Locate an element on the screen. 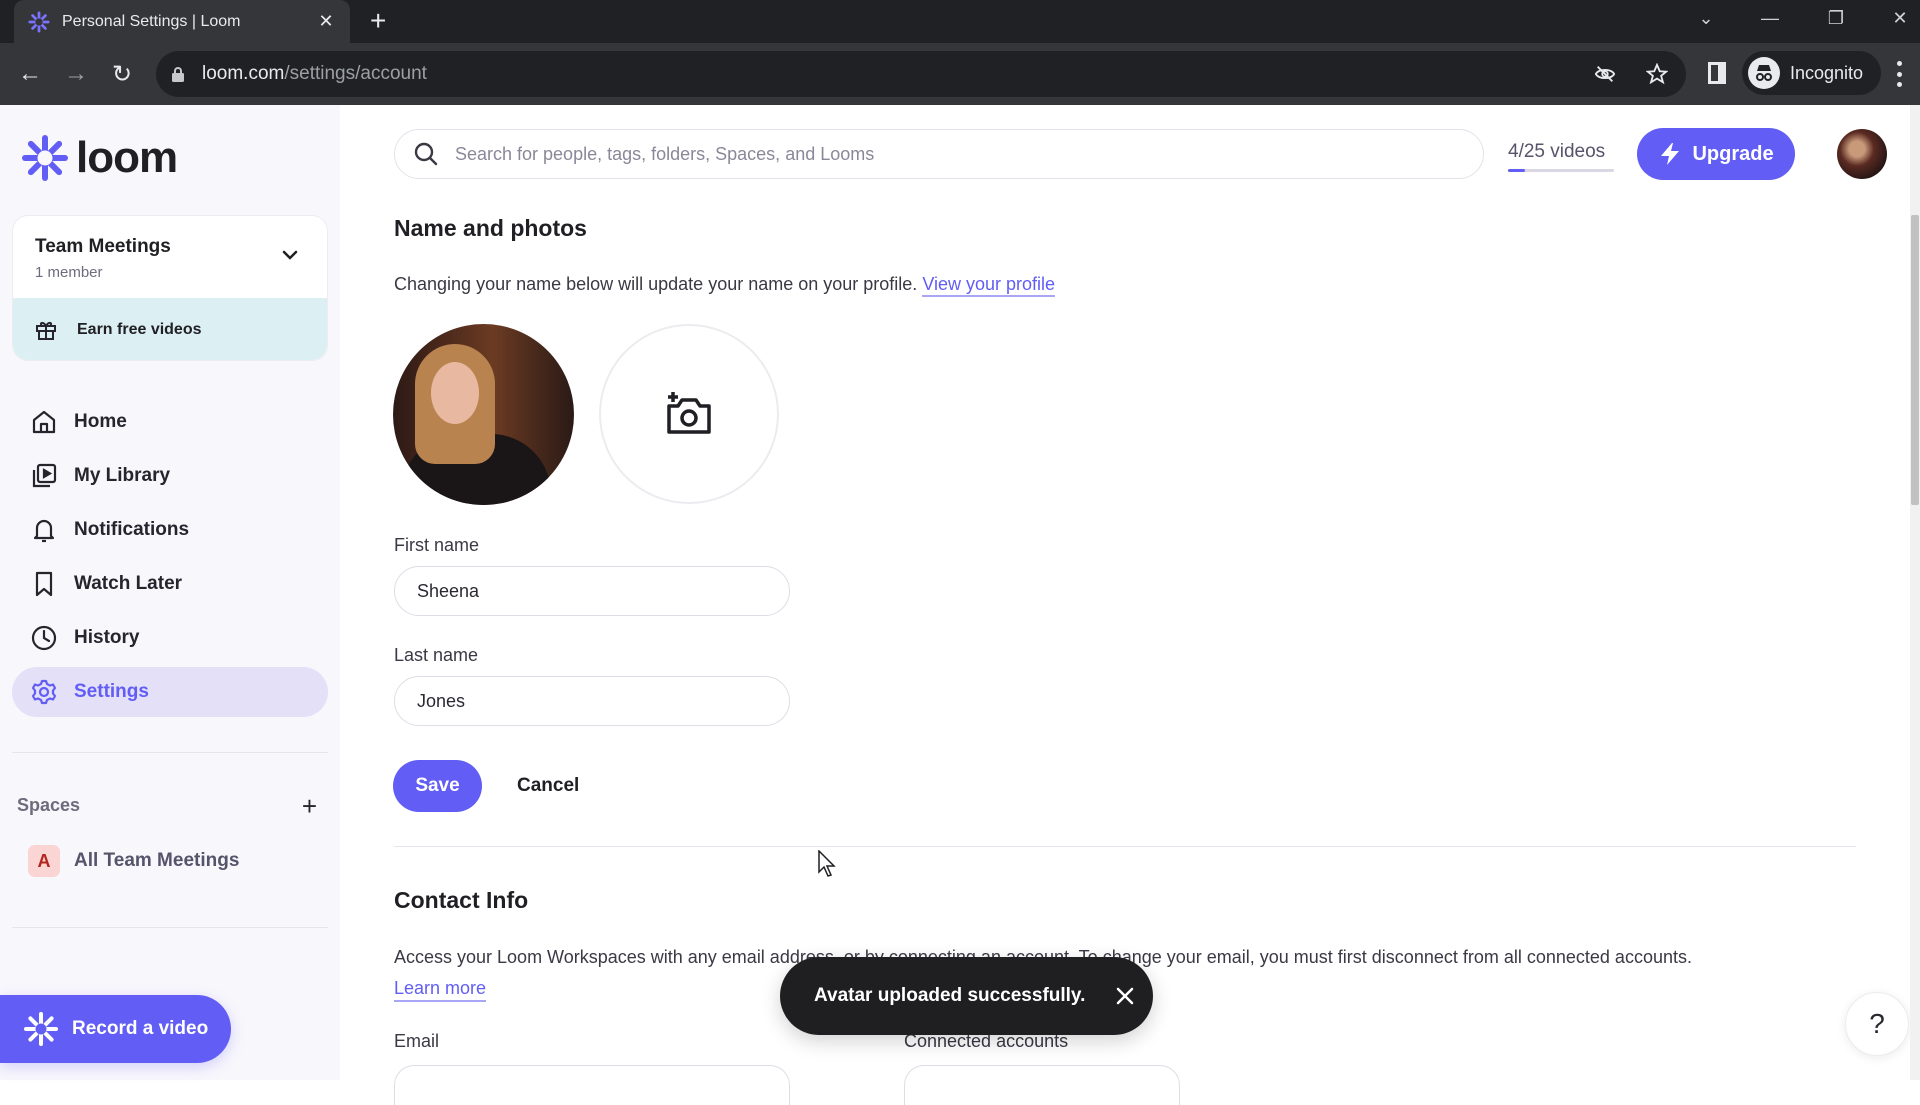 Image resolution: width=1920 pixels, height=1105 pixels. lock-icon is located at coordinates (178, 74).